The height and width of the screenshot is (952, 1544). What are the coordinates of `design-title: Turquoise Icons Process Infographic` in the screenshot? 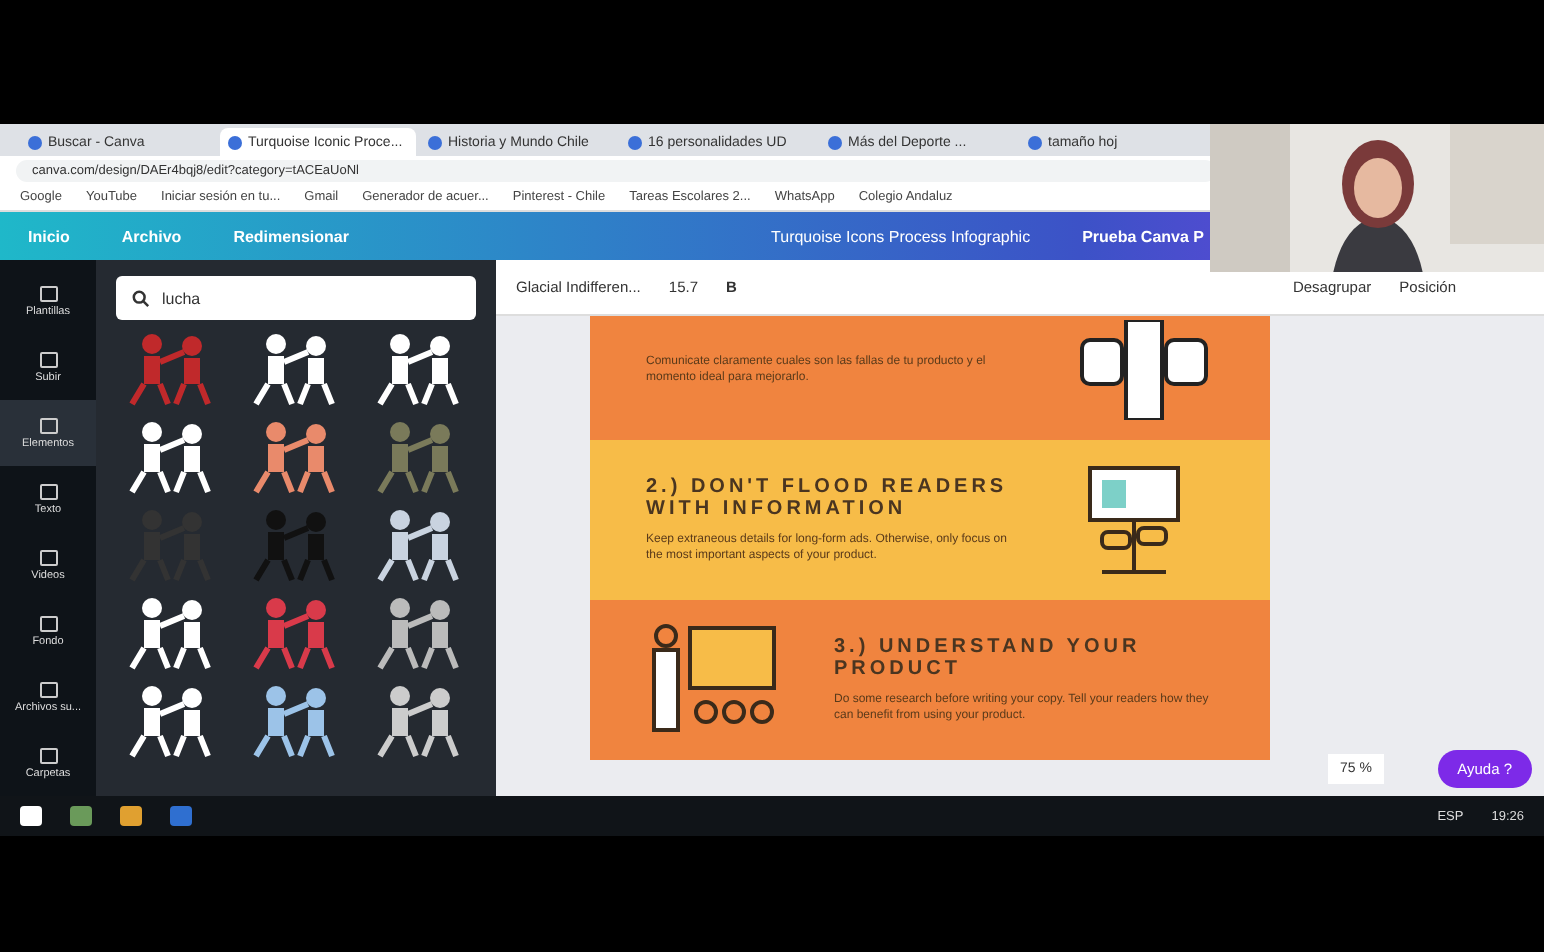 It's located at (901, 236).